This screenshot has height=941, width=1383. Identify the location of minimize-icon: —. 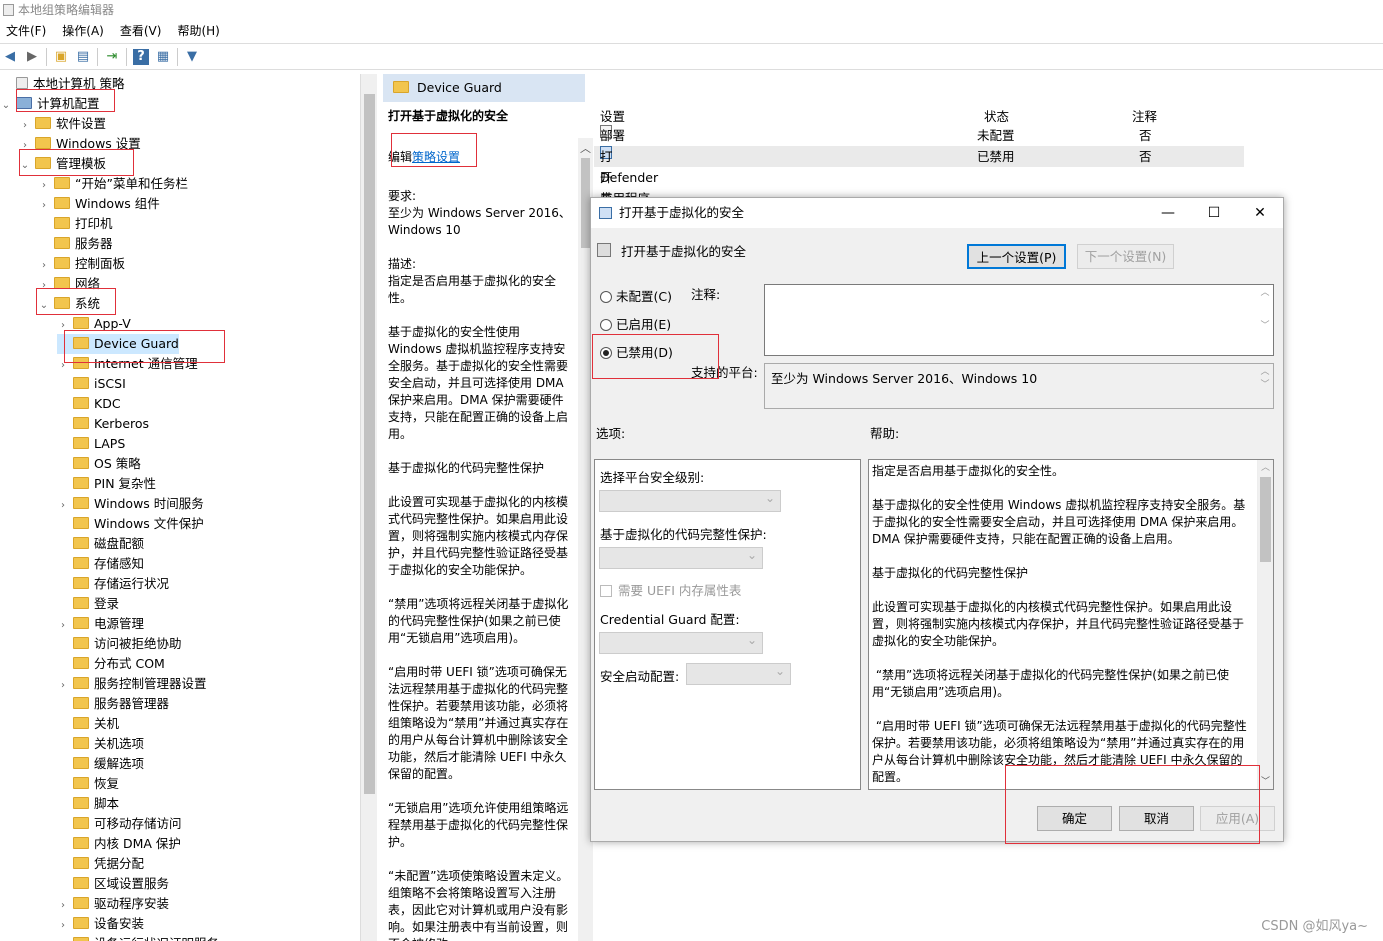
(1168, 213).